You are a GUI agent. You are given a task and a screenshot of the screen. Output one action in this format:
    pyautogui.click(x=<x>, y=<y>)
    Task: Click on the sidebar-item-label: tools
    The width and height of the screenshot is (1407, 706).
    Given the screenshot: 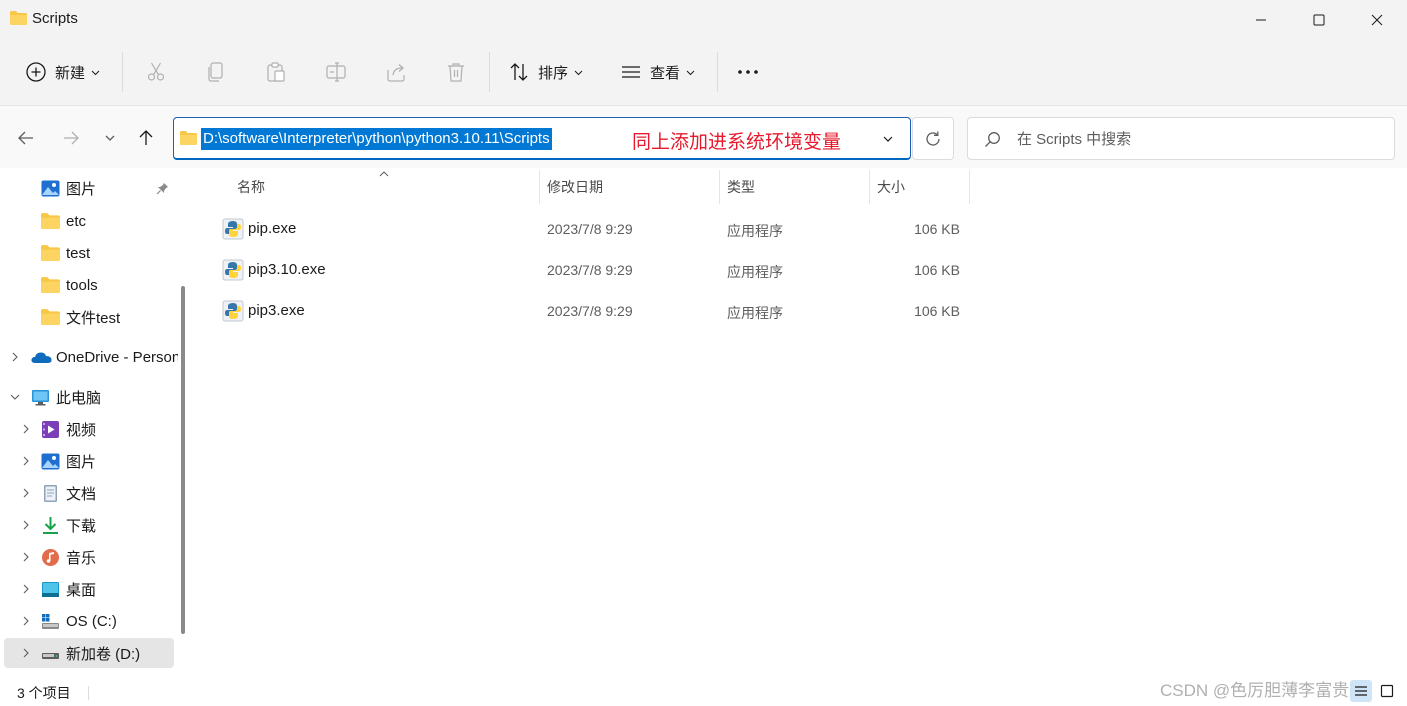 What is the action you would take?
    pyautogui.click(x=82, y=285)
    